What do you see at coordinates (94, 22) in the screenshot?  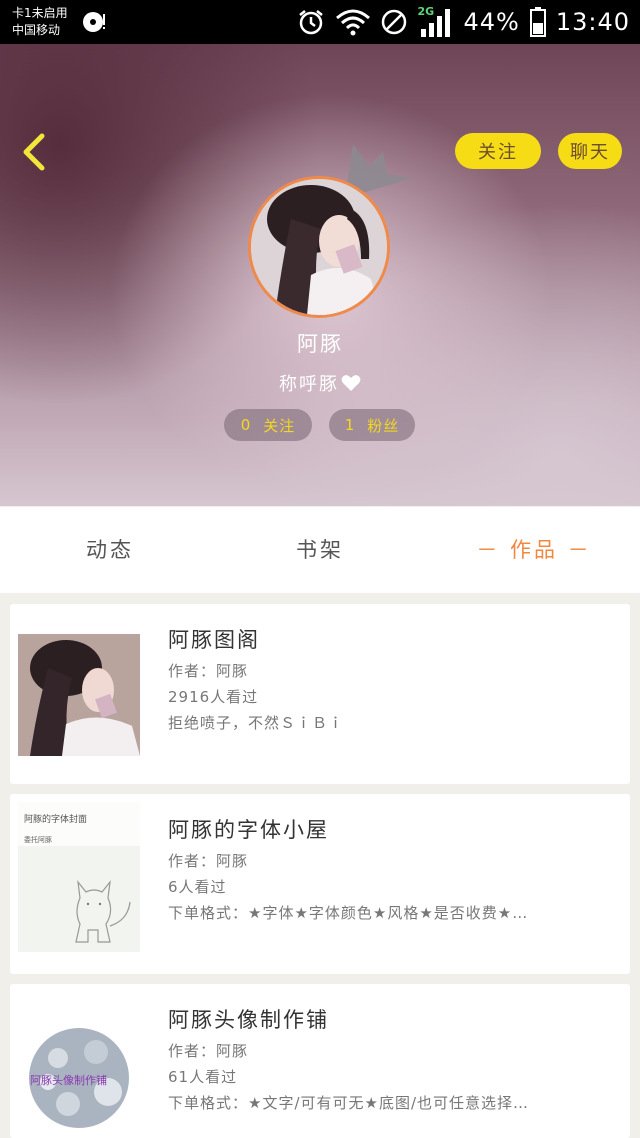 I see `disc-icon` at bounding box center [94, 22].